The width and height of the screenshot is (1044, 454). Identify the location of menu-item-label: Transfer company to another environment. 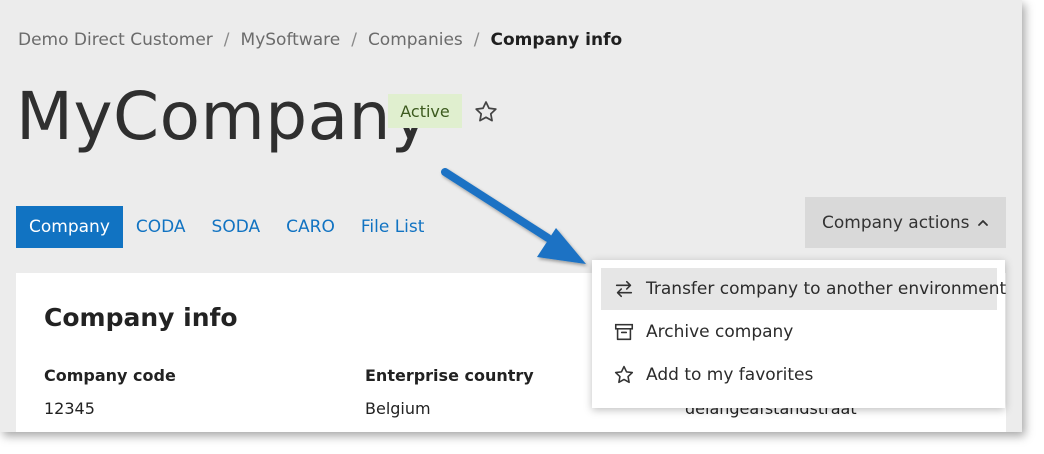
(826, 289).